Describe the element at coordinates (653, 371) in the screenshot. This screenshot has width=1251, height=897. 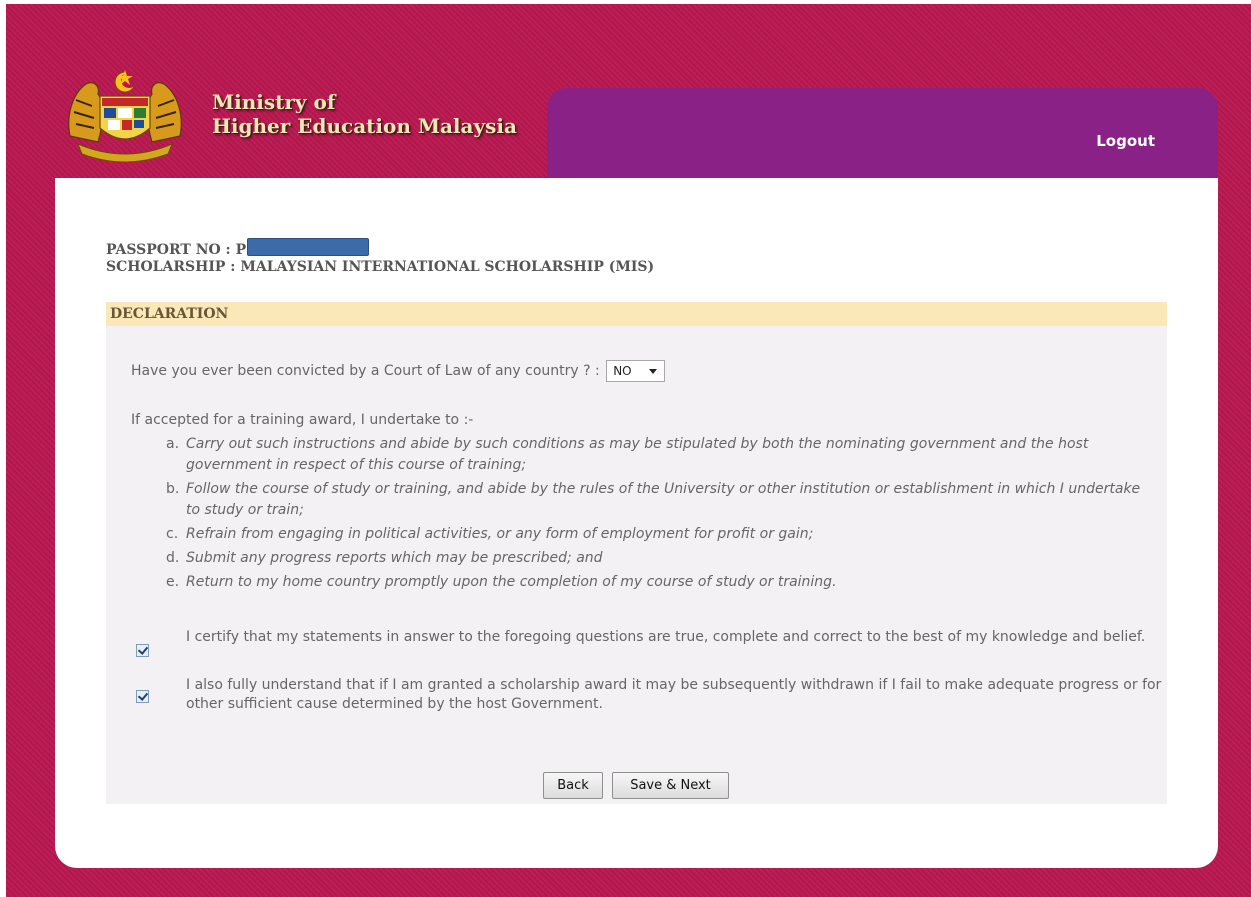
I see `chevron-down-icon` at that location.